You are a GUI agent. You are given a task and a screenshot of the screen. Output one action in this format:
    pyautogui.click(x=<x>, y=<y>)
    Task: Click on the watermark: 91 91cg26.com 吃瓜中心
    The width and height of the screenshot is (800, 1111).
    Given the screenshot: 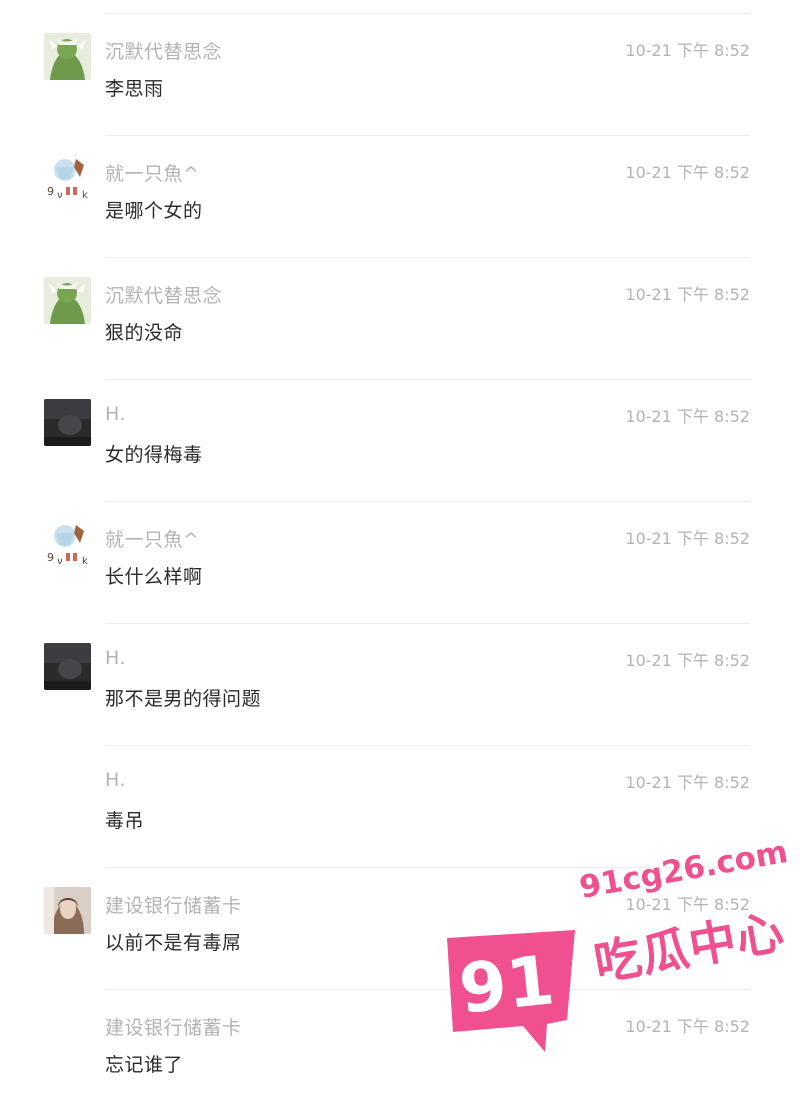 What is the action you would take?
    pyautogui.click(x=612, y=943)
    